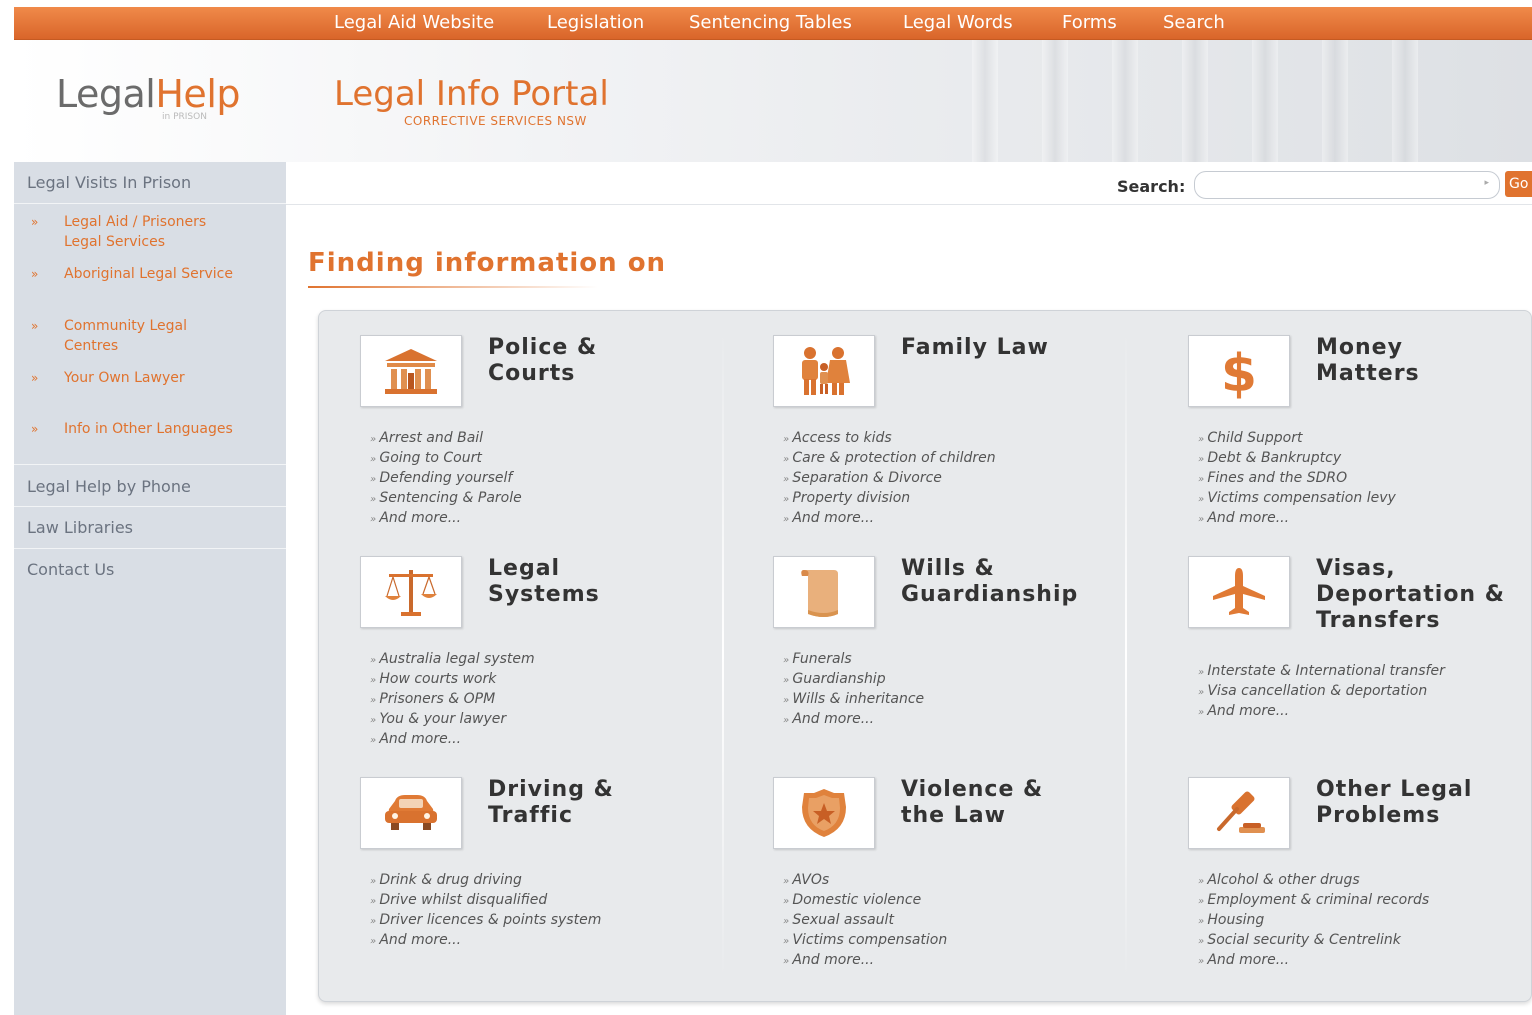  What do you see at coordinates (1297, 459) in the screenshot?
I see `category-link: Debt & Bankruptcy` at bounding box center [1297, 459].